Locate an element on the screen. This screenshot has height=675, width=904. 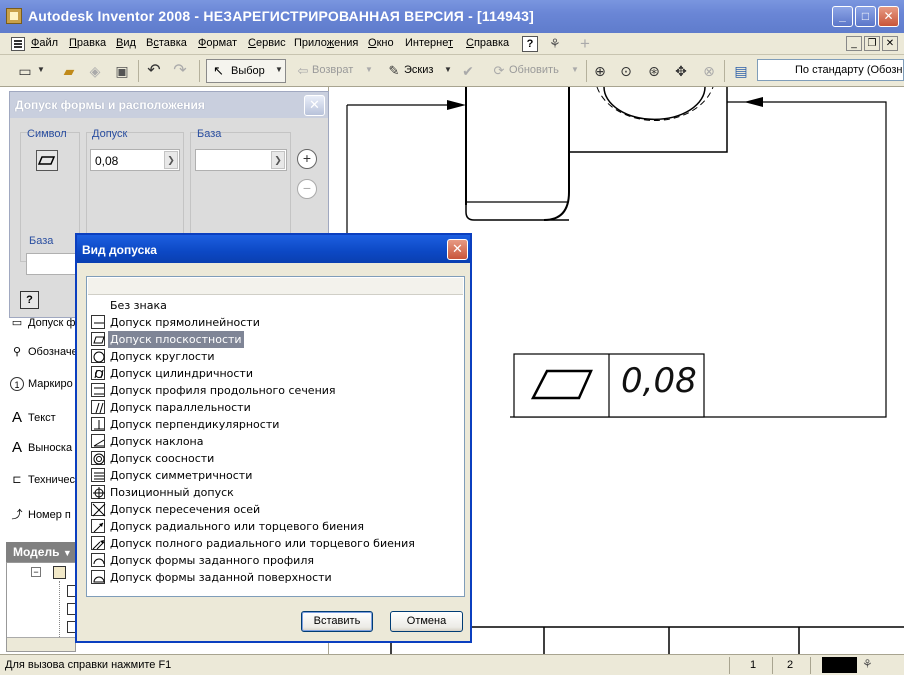
list-item: Допуск пересечения осей is located at coordinates (276, 509).